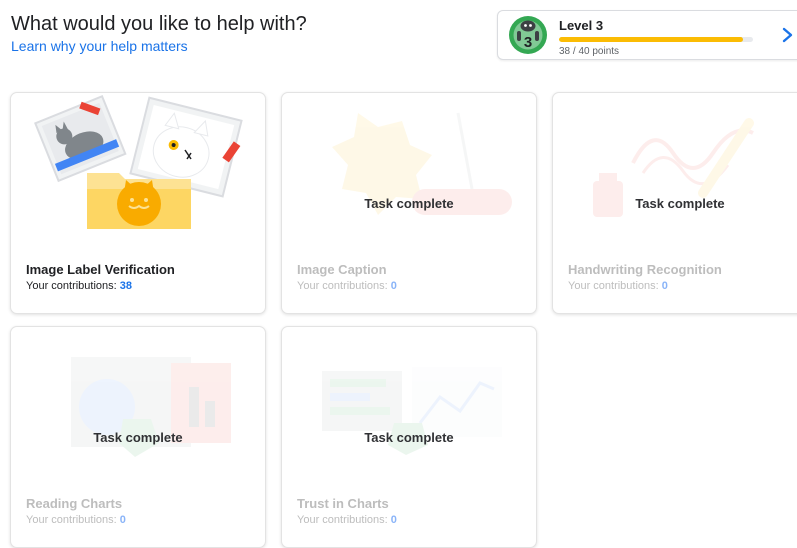  What do you see at coordinates (342, 269) in the screenshot?
I see `task-name: Image Caption` at bounding box center [342, 269].